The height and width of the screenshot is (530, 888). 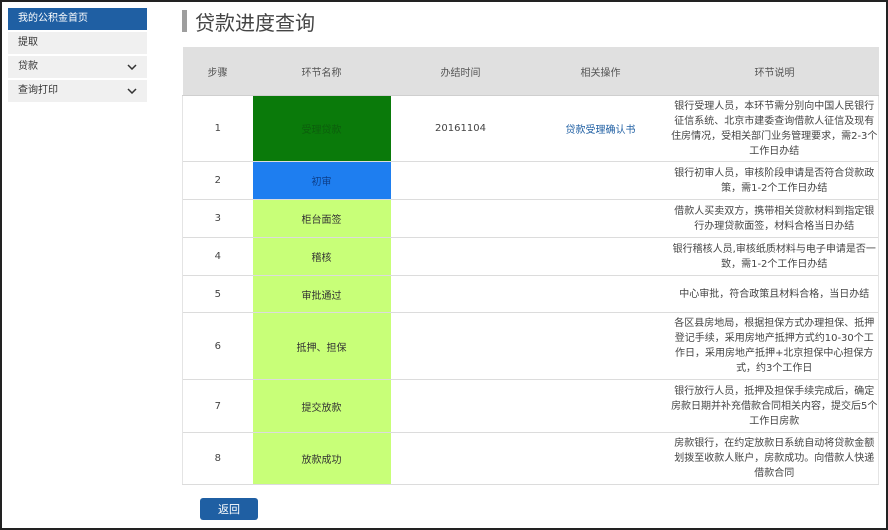 What do you see at coordinates (321, 128) in the screenshot?
I see `step-name: 受理贷款` at bounding box center [321, 128].